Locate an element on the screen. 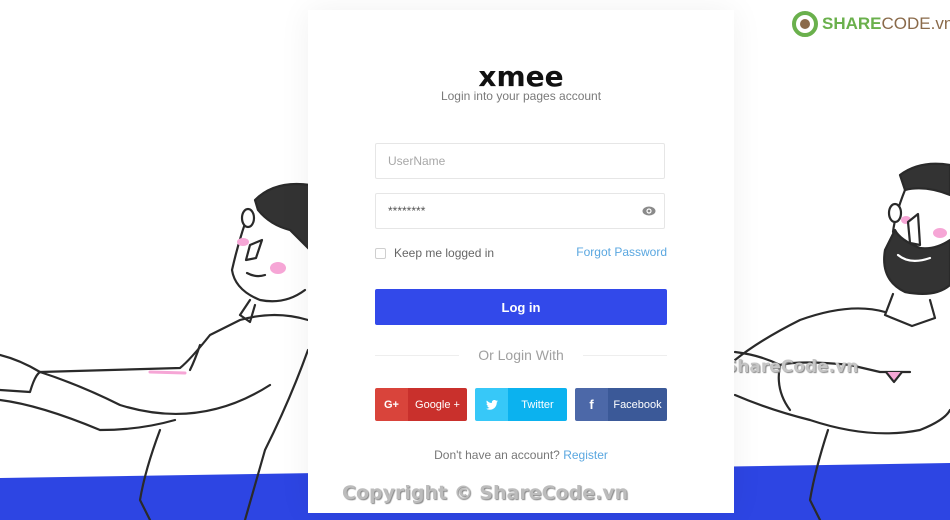  twitter-button: Twitter is located at coordinates (521, 404).